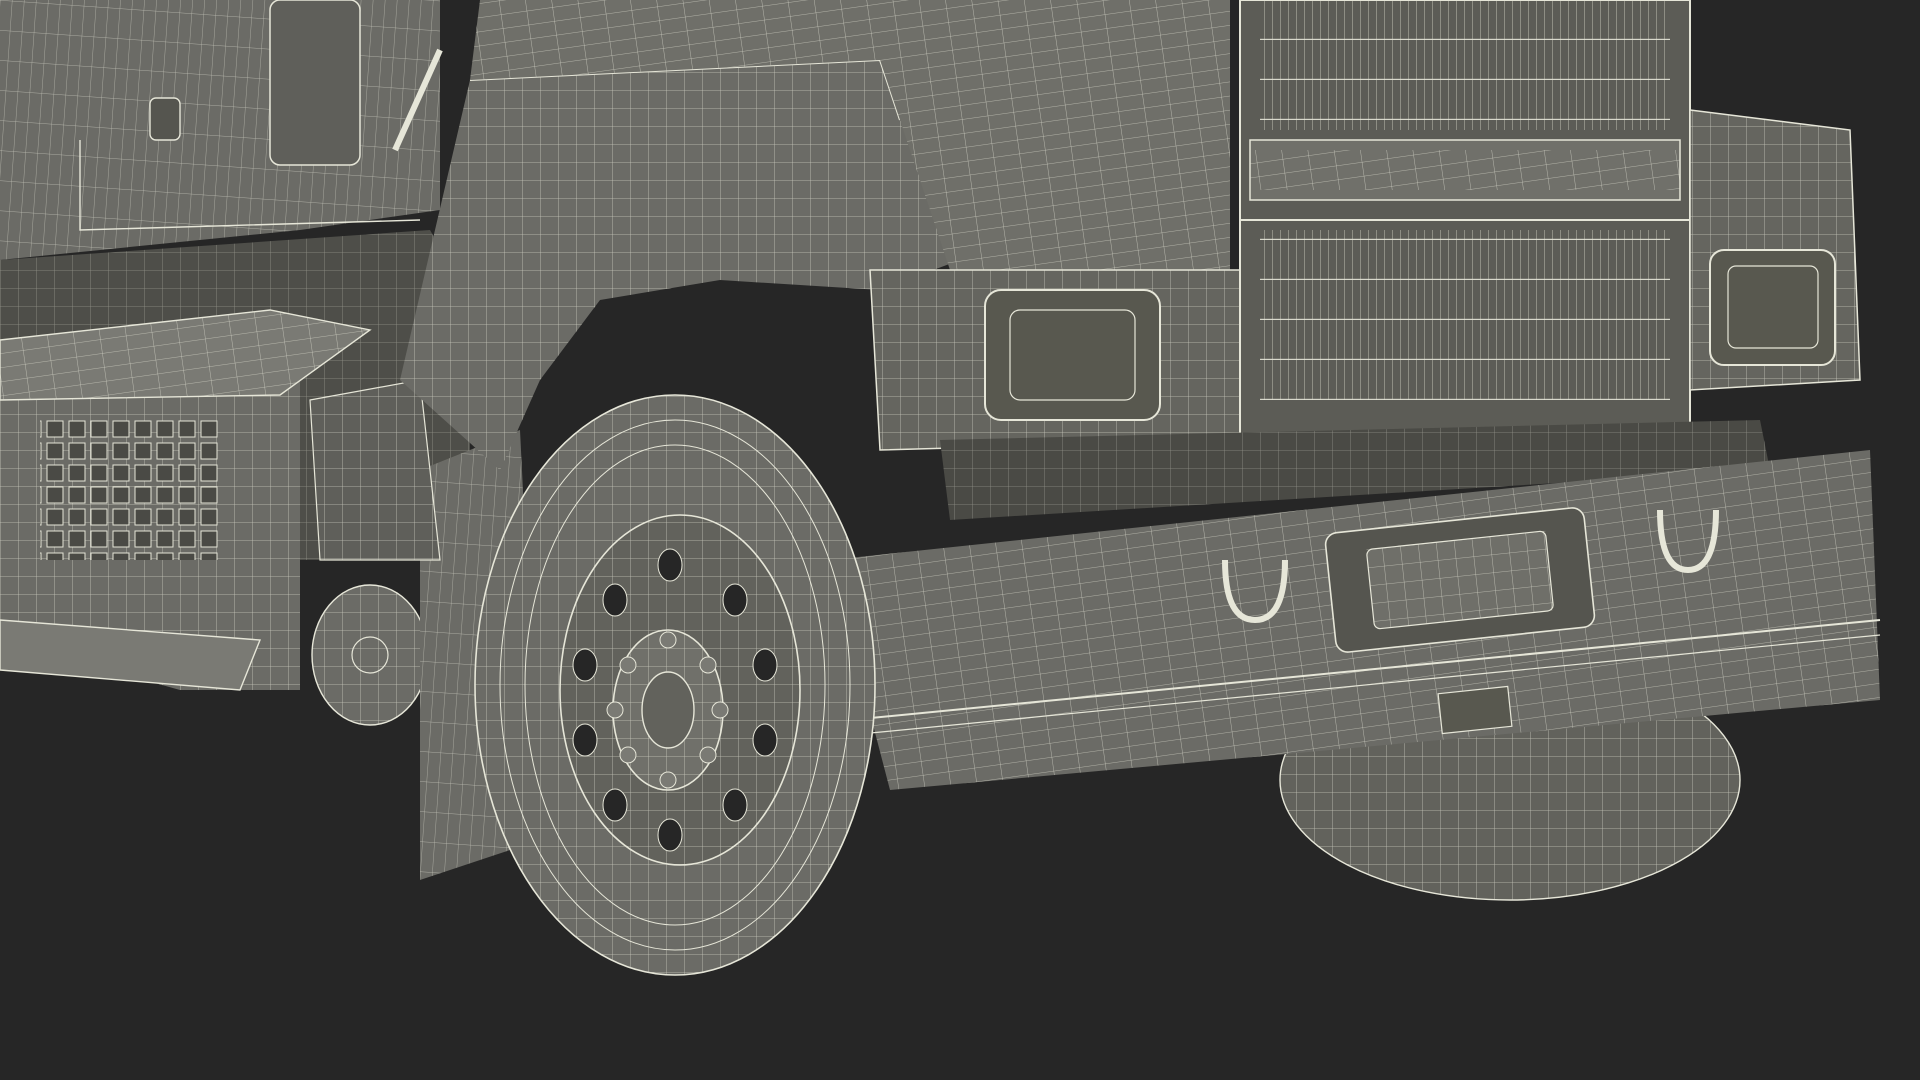 Image resolution: width=1920 pixels, height=1080 pixels. Describe the element at coordinates (1475, 710) in the screenshot. I see `license-bracket` at that location.